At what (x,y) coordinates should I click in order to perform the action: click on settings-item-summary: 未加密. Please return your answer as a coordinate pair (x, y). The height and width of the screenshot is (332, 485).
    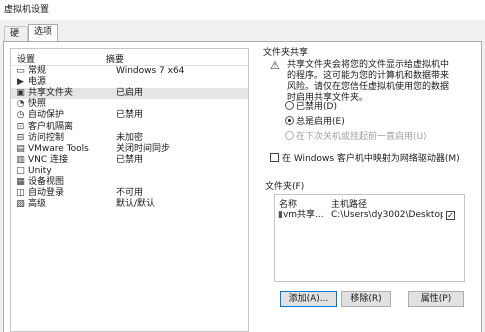
    Looking at the image, I should click on (130, 137).